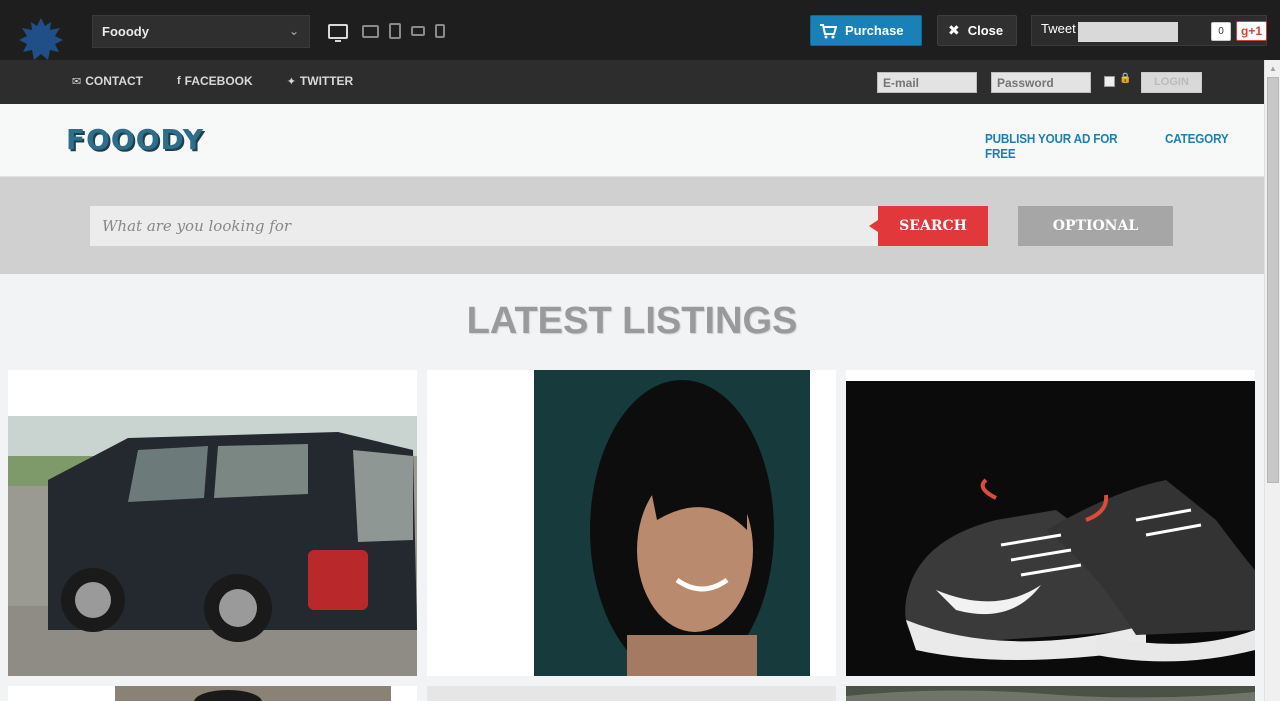 The image size is (1280, 701). What do you see at coordinates (1251, 31) in the screenshot?
I see `gplus-button: g+1` at bounding box center [1251, 31].